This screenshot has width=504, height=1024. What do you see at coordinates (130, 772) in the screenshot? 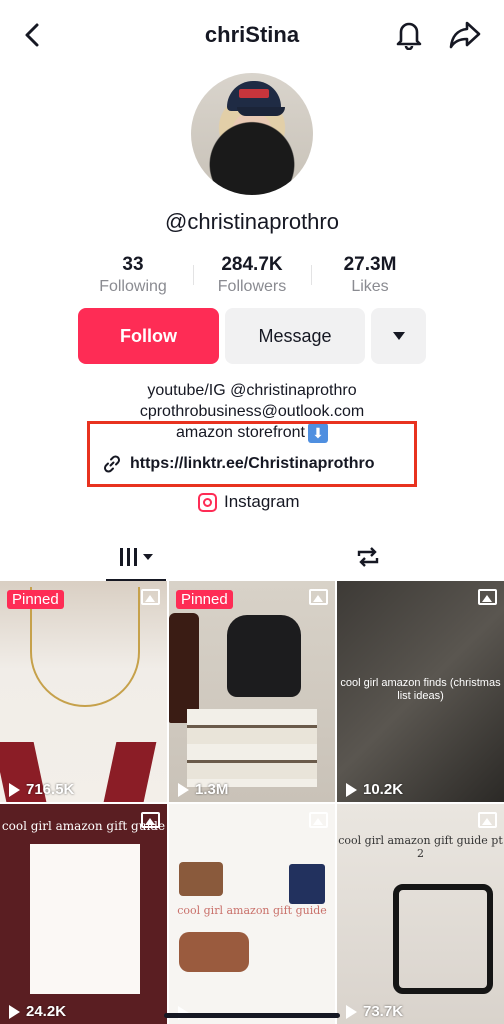
I see `shirt-letter-graphic` at bounding box center [130, 772].